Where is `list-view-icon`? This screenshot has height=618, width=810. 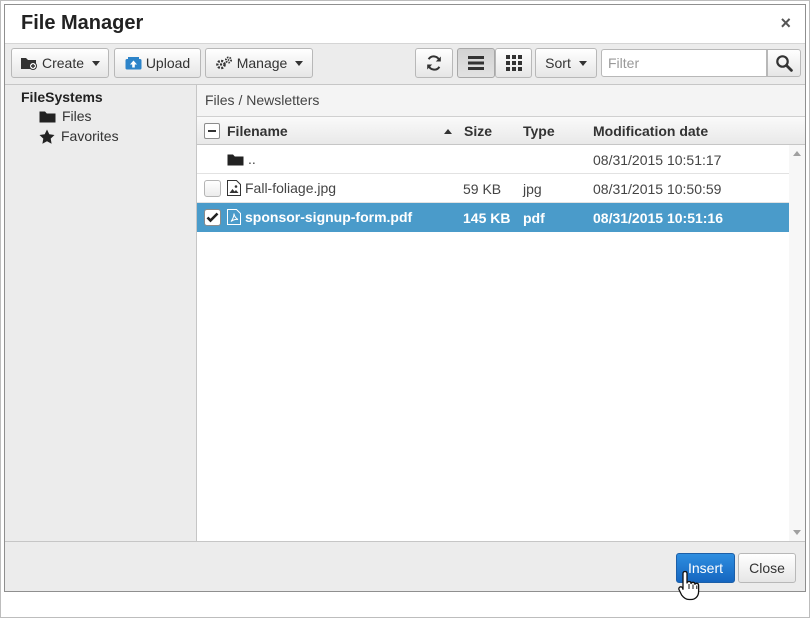 list-view-icon is located at coordinates (476, 63).